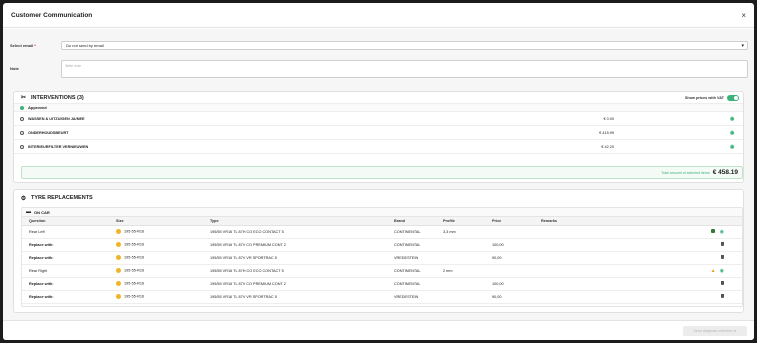  I want to click on column-header: Remarks, so click(621, 221).